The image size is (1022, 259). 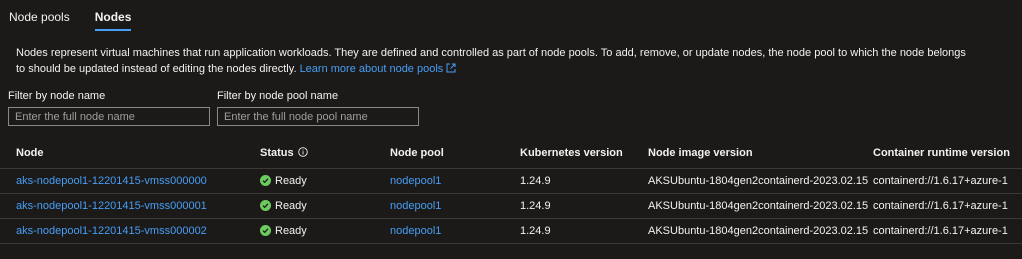 What do you see at coordinates (57, 96) in the screenshot?
I see `filter-node-name-label: Filter by node name` at bounding box center [57, 96].